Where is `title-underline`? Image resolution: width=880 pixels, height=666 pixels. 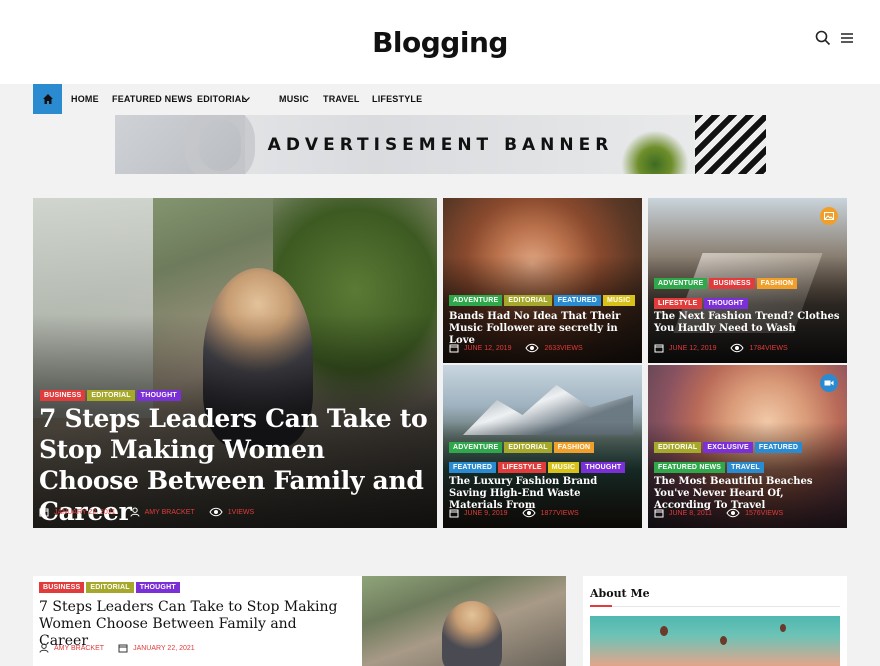
title-underline is located at coordinates (601, 606).